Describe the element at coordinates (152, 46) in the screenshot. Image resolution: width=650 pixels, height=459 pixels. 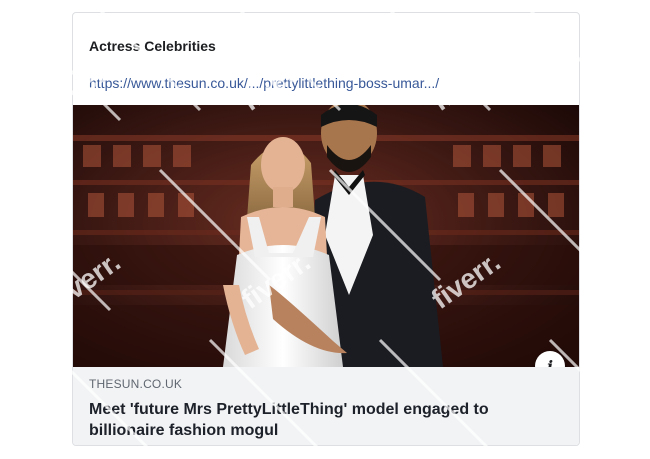
I see `post-author-name: Actress Celebrities` at that location.